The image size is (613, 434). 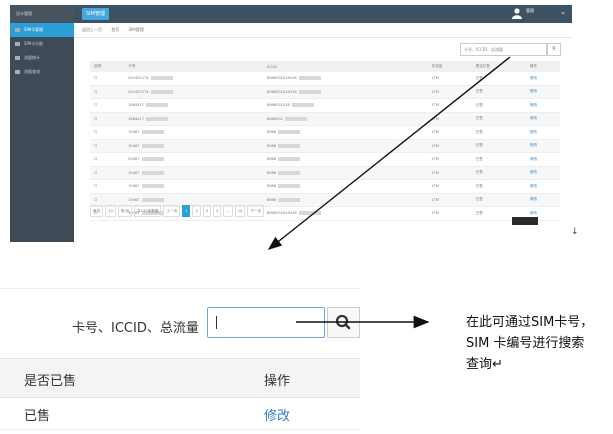 What do you see at coordinates (207, 211) in the screenshot?
I see `pager-item: 3` at bounding box center [207, 211].